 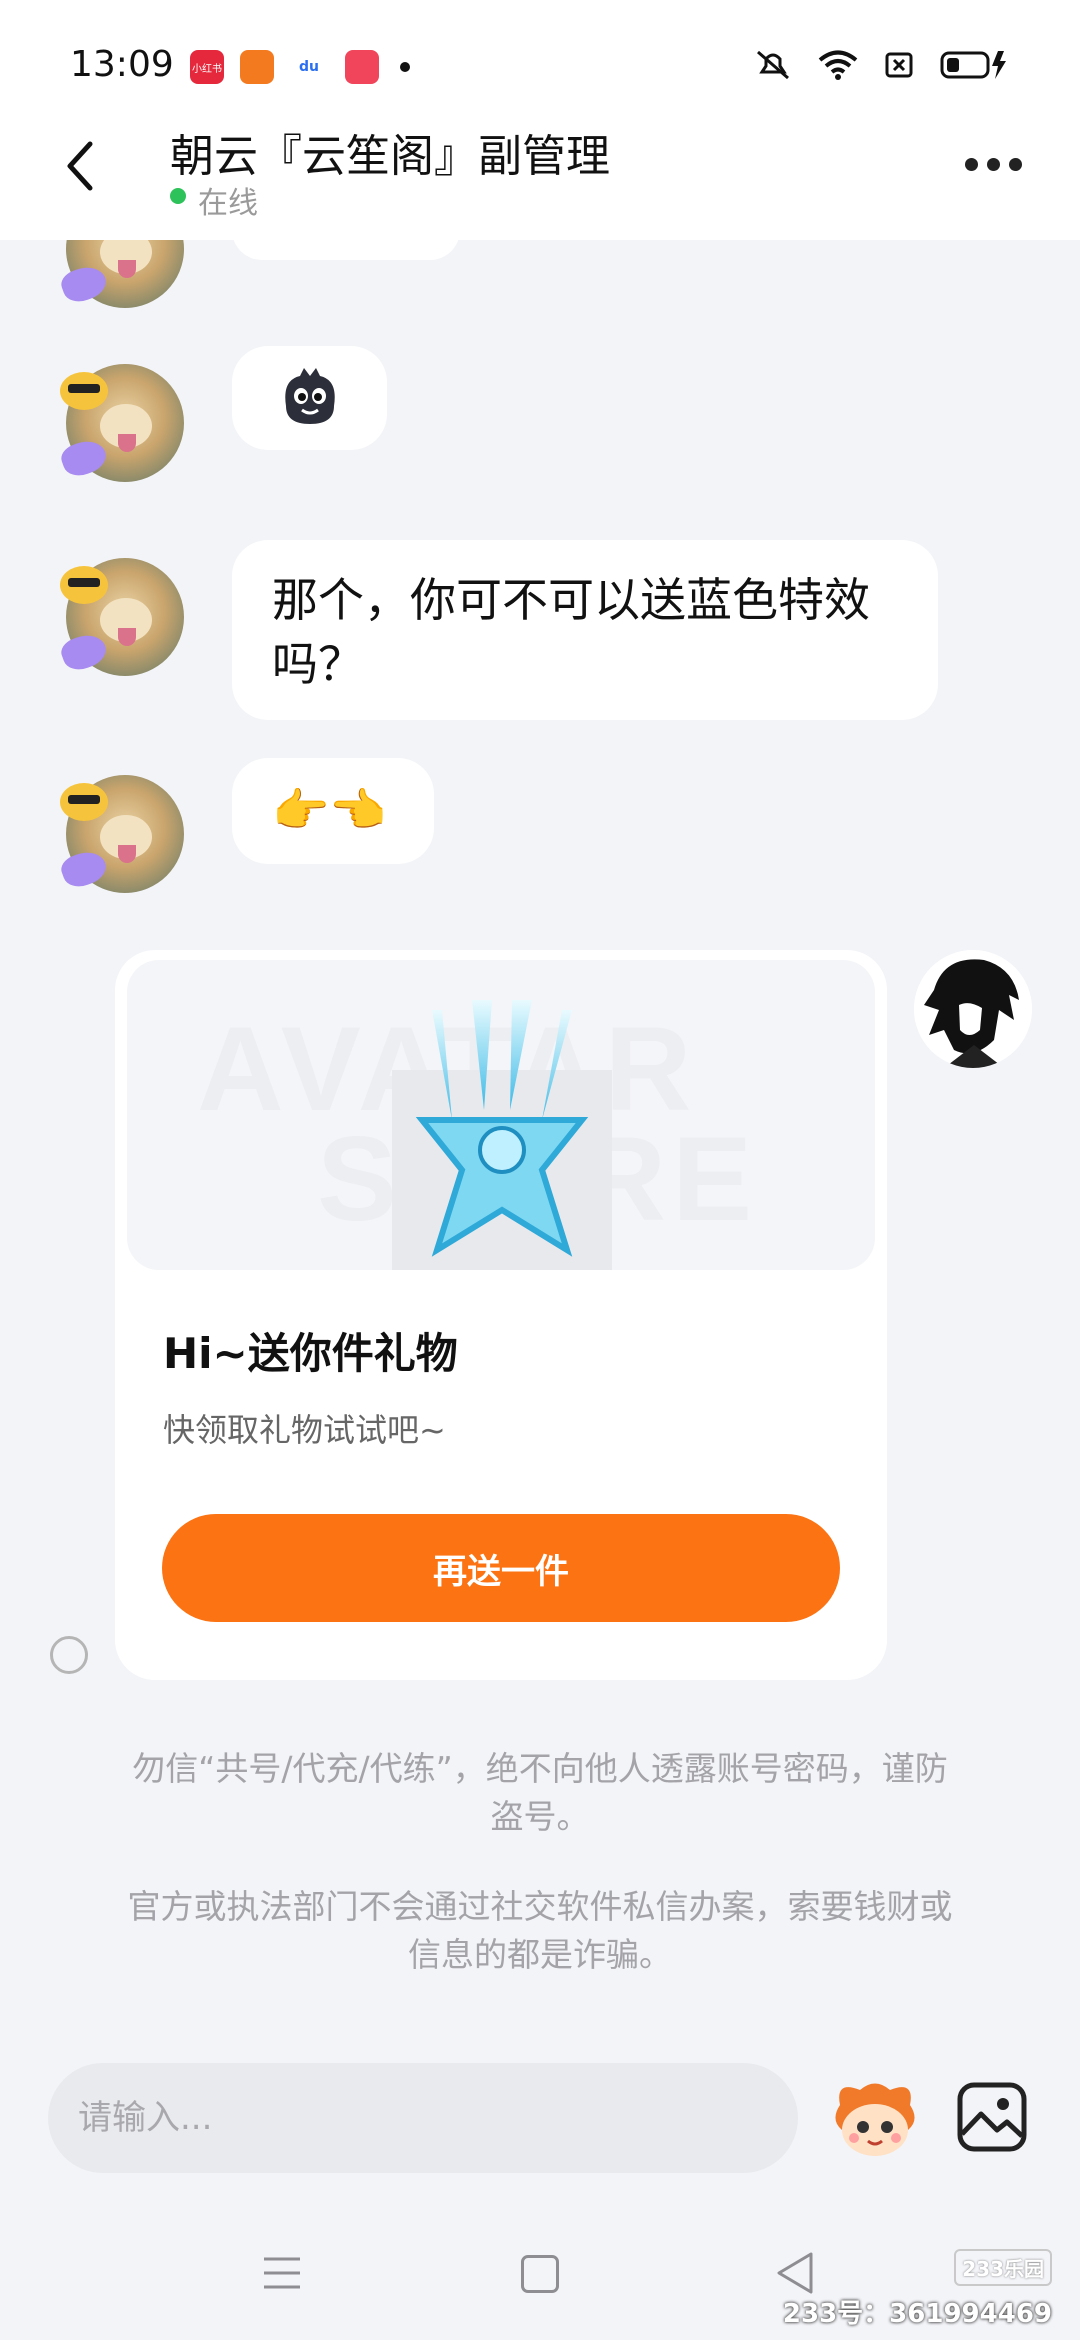 What do you see at coordinates (540, 1768) in the screenshot?
I see `notice-line: 勿信“共号/代充/代练”，绝不向他人透露账号密码，谨防` at bounding box center [540, 1768].